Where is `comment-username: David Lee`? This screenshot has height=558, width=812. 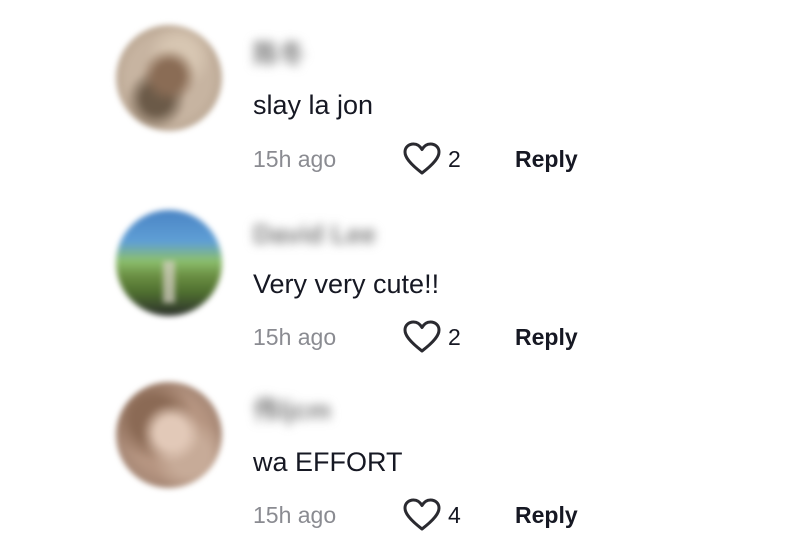 comment-username: David Lee is located at coordinates (314, 234).